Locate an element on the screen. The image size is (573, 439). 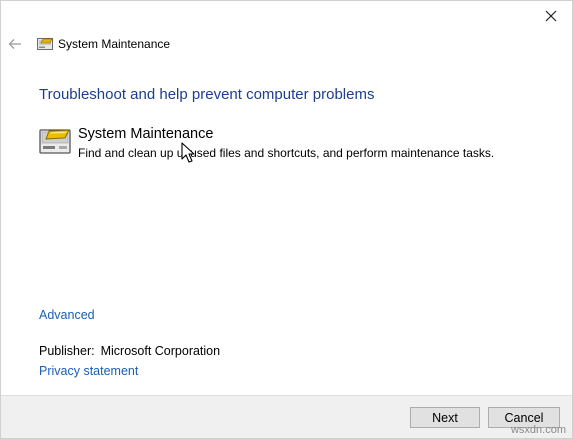
mouse-cursor-icon is located at coordinates (188, 152).